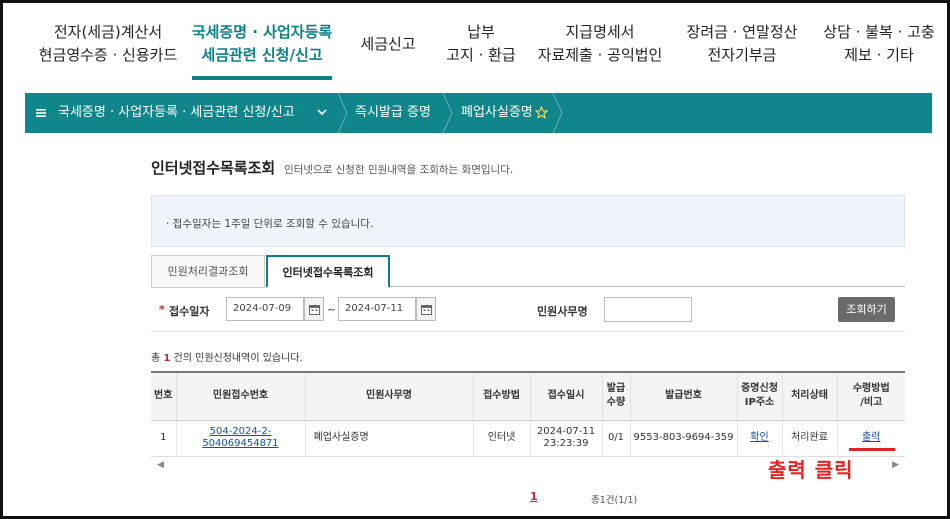 The height and width of the screenshot is (519, 950). I want to click on cell-receipt-no: 504-2024-2-504069454871, so click(240, 438).